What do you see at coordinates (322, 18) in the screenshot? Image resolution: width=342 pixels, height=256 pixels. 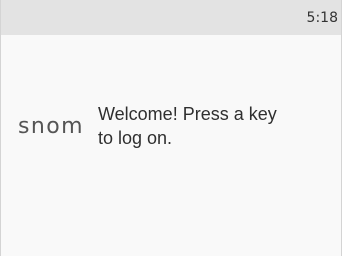 I see `status-time: 5:18` at bounding box center [322, 18].